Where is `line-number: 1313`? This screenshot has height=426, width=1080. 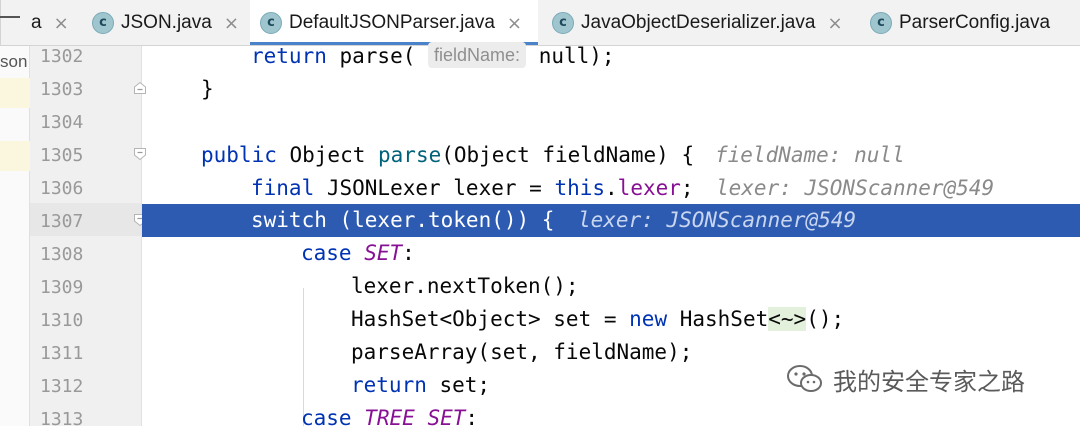 line-number: 1313 is located at coordinates (62, 417).